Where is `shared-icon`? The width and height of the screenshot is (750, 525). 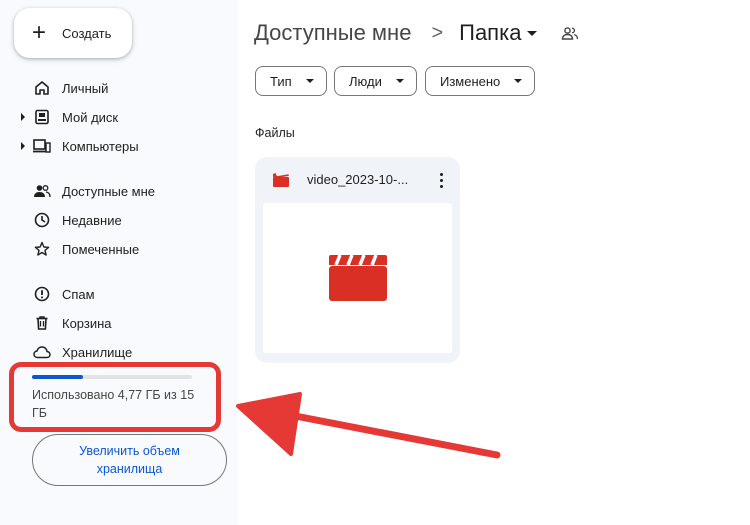
shared-icon is located at coordinates (42, 191).